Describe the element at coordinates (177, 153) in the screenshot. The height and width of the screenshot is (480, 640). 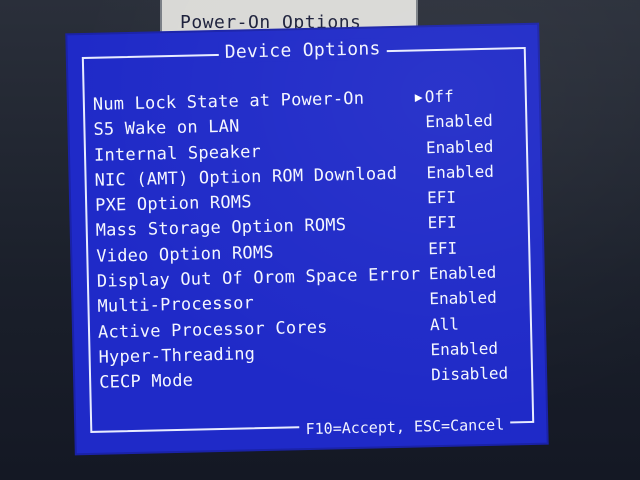
I see `option-label: Internal Speaker` at that location.